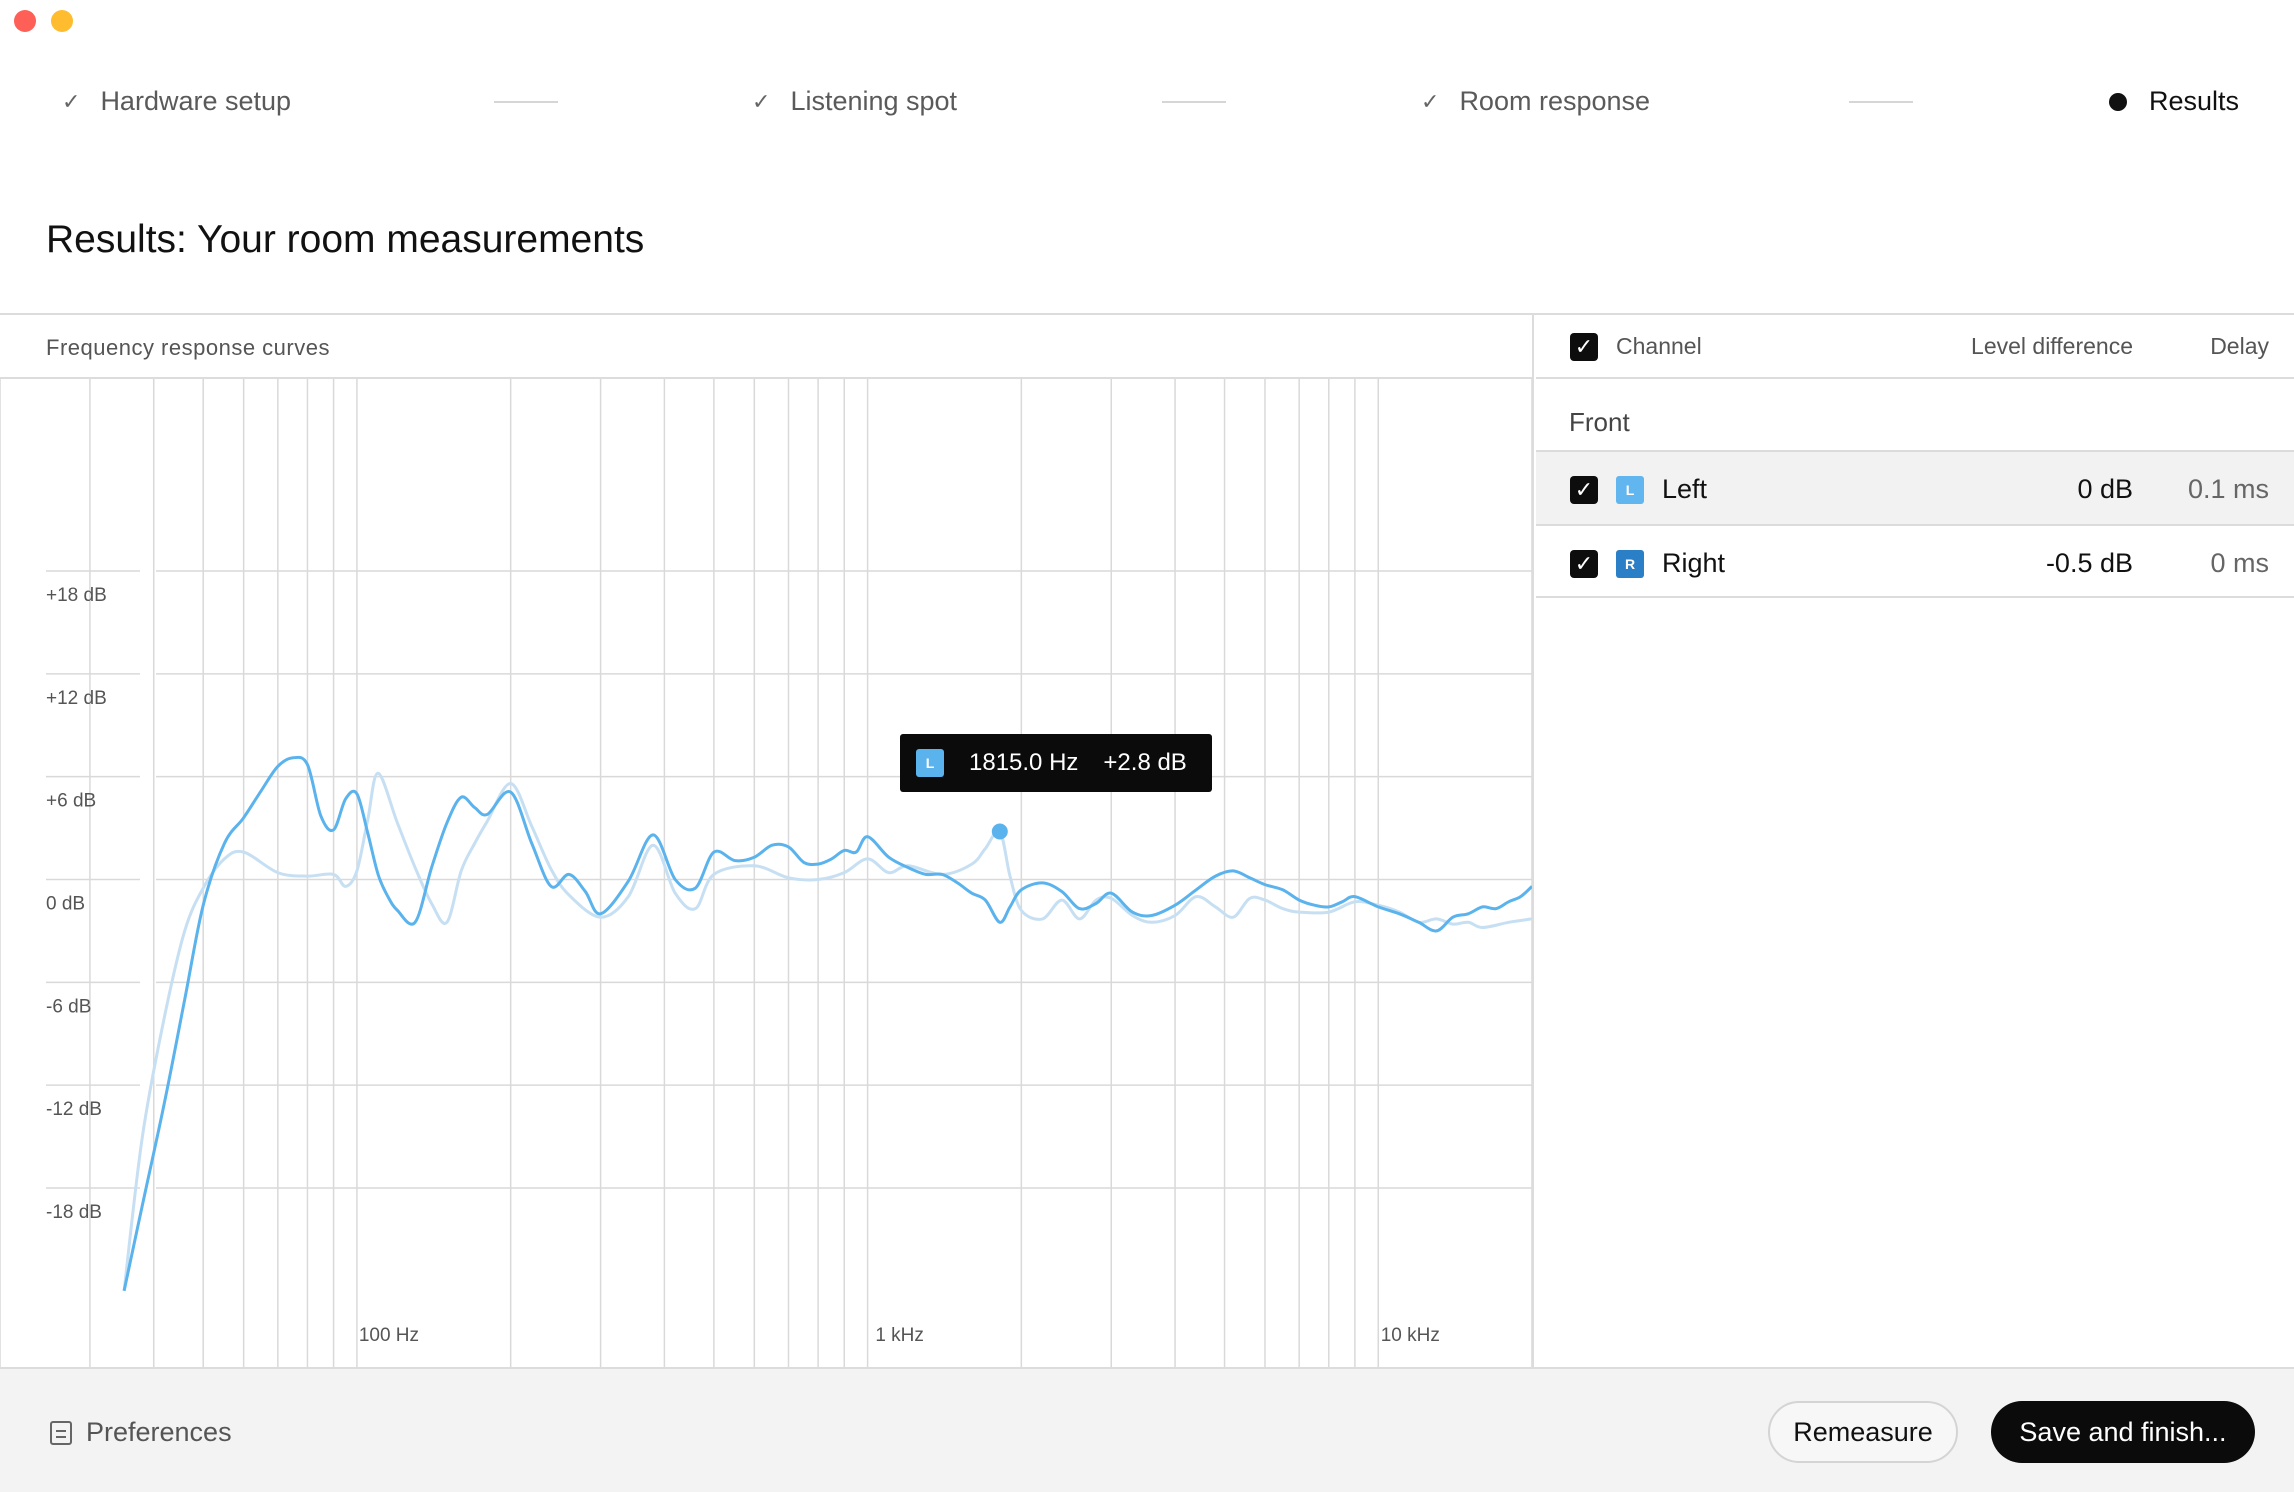 Image resolution: width=2294 pixels, height=1492 pixels. What do you see at coordinates (345, 239) in the screenshot?
I see `page-title: Results: Your room measurements` at bounding box center [345, 239].